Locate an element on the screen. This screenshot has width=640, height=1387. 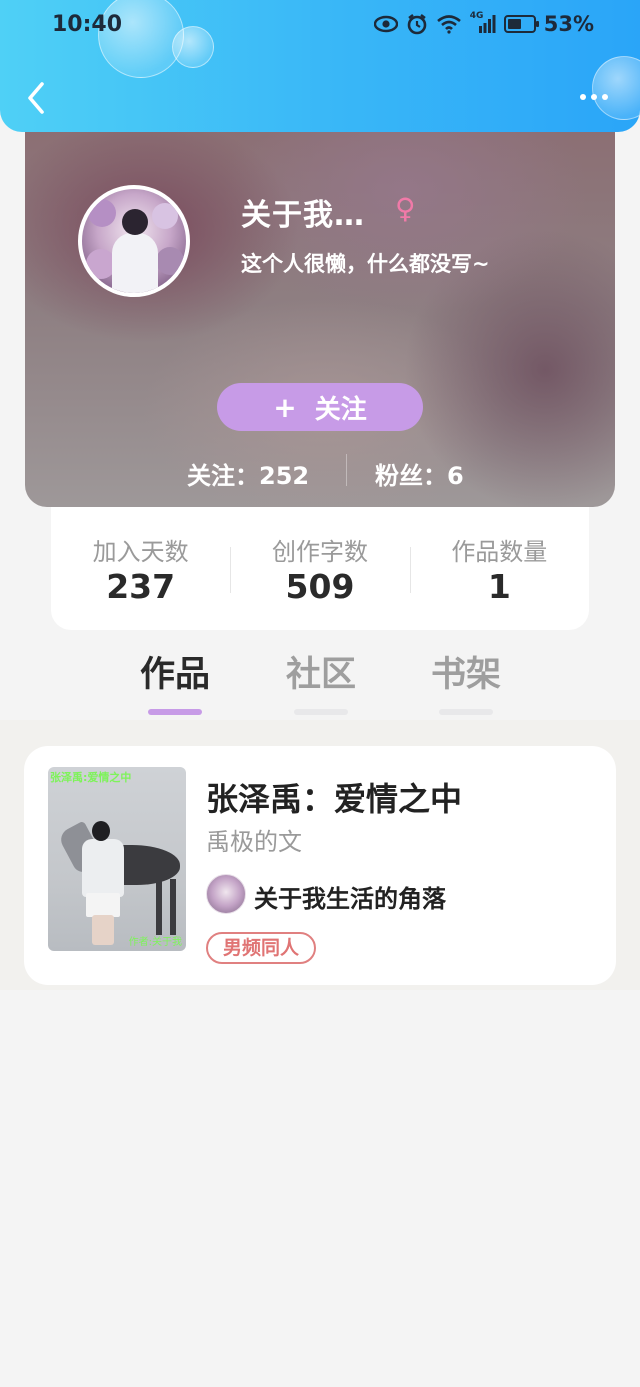
profile-tabs: 作品 社区 书架 is located at coordinates (320, 680).